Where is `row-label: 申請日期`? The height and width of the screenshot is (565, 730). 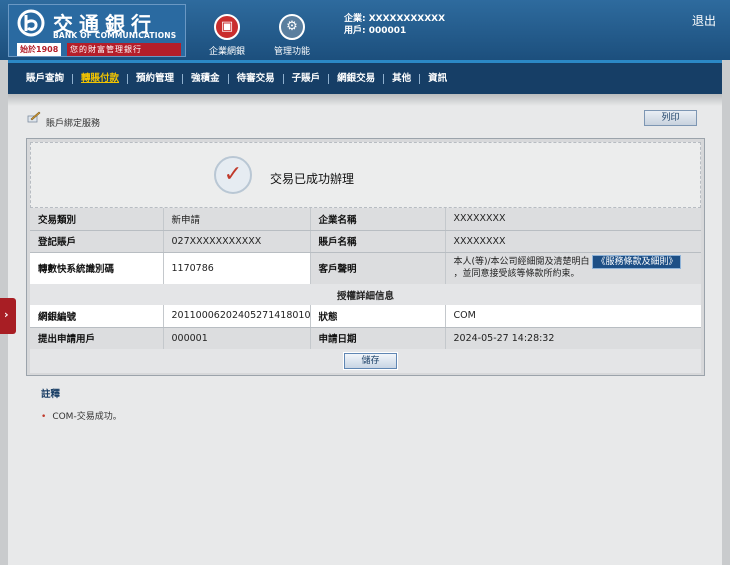 row-label: 申請日期 is located at coordinates (378, 338).